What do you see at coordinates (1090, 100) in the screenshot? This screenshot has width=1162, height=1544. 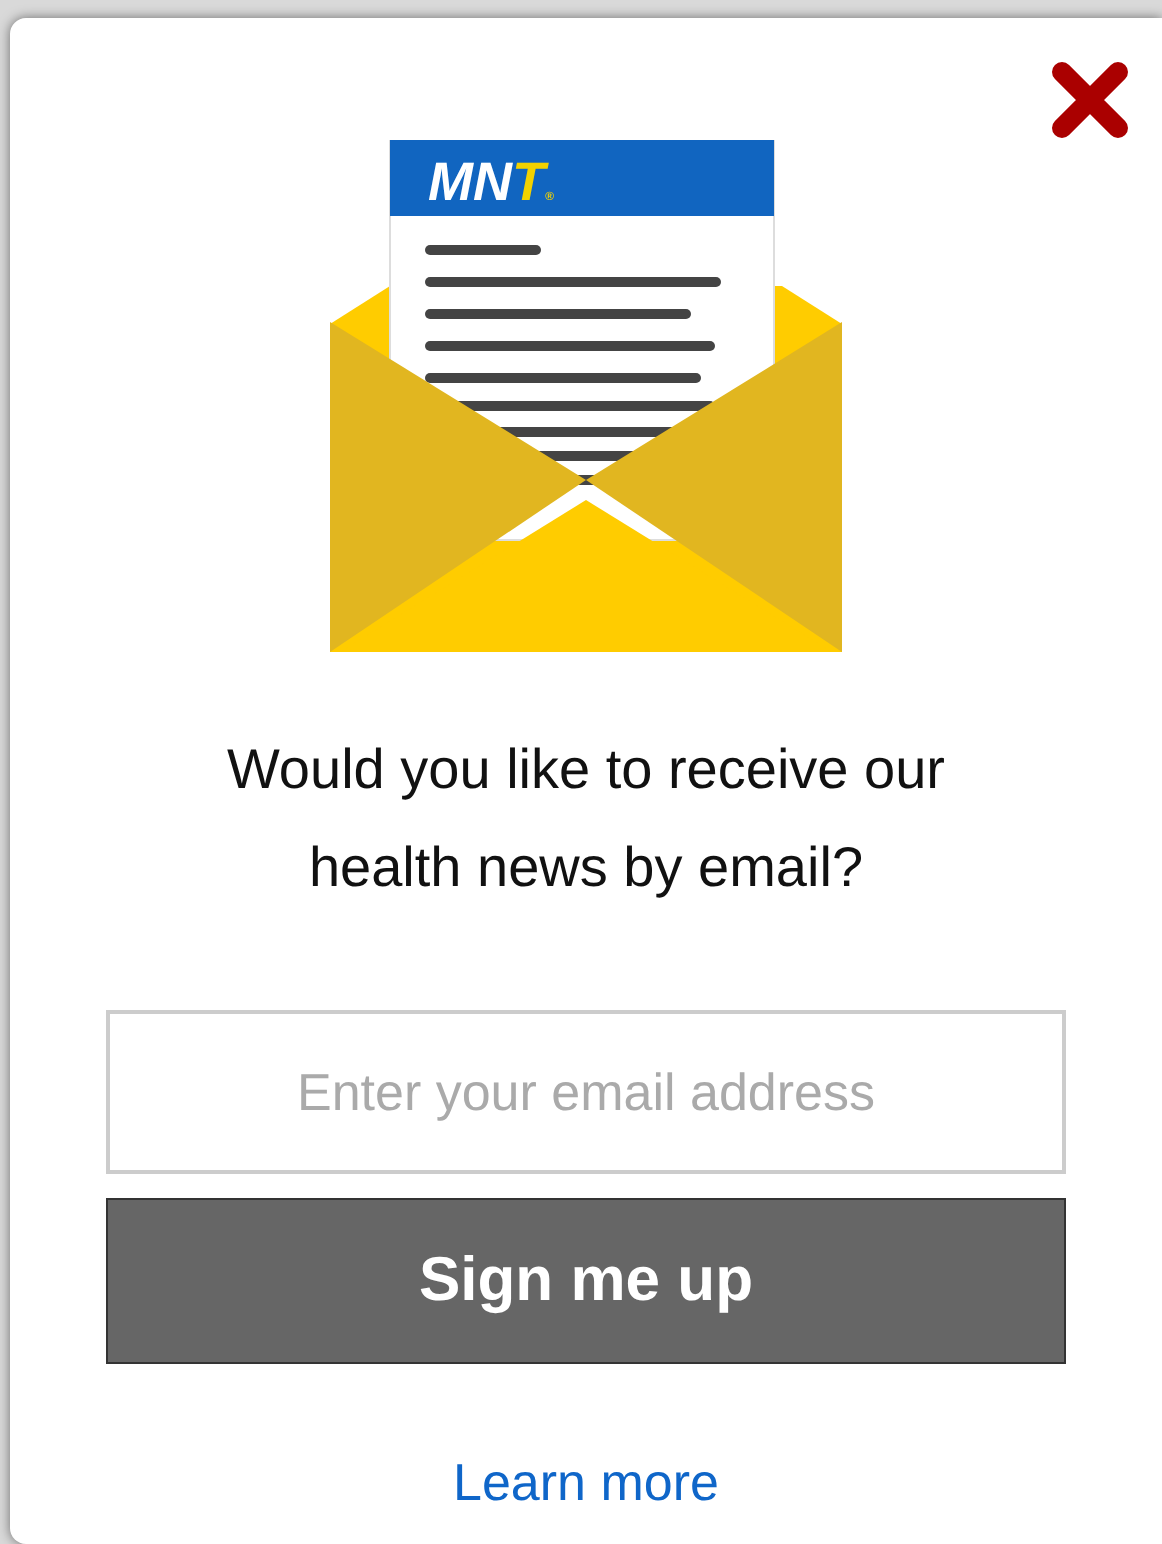 I see `close-button` at bounding box center [1090, 100].